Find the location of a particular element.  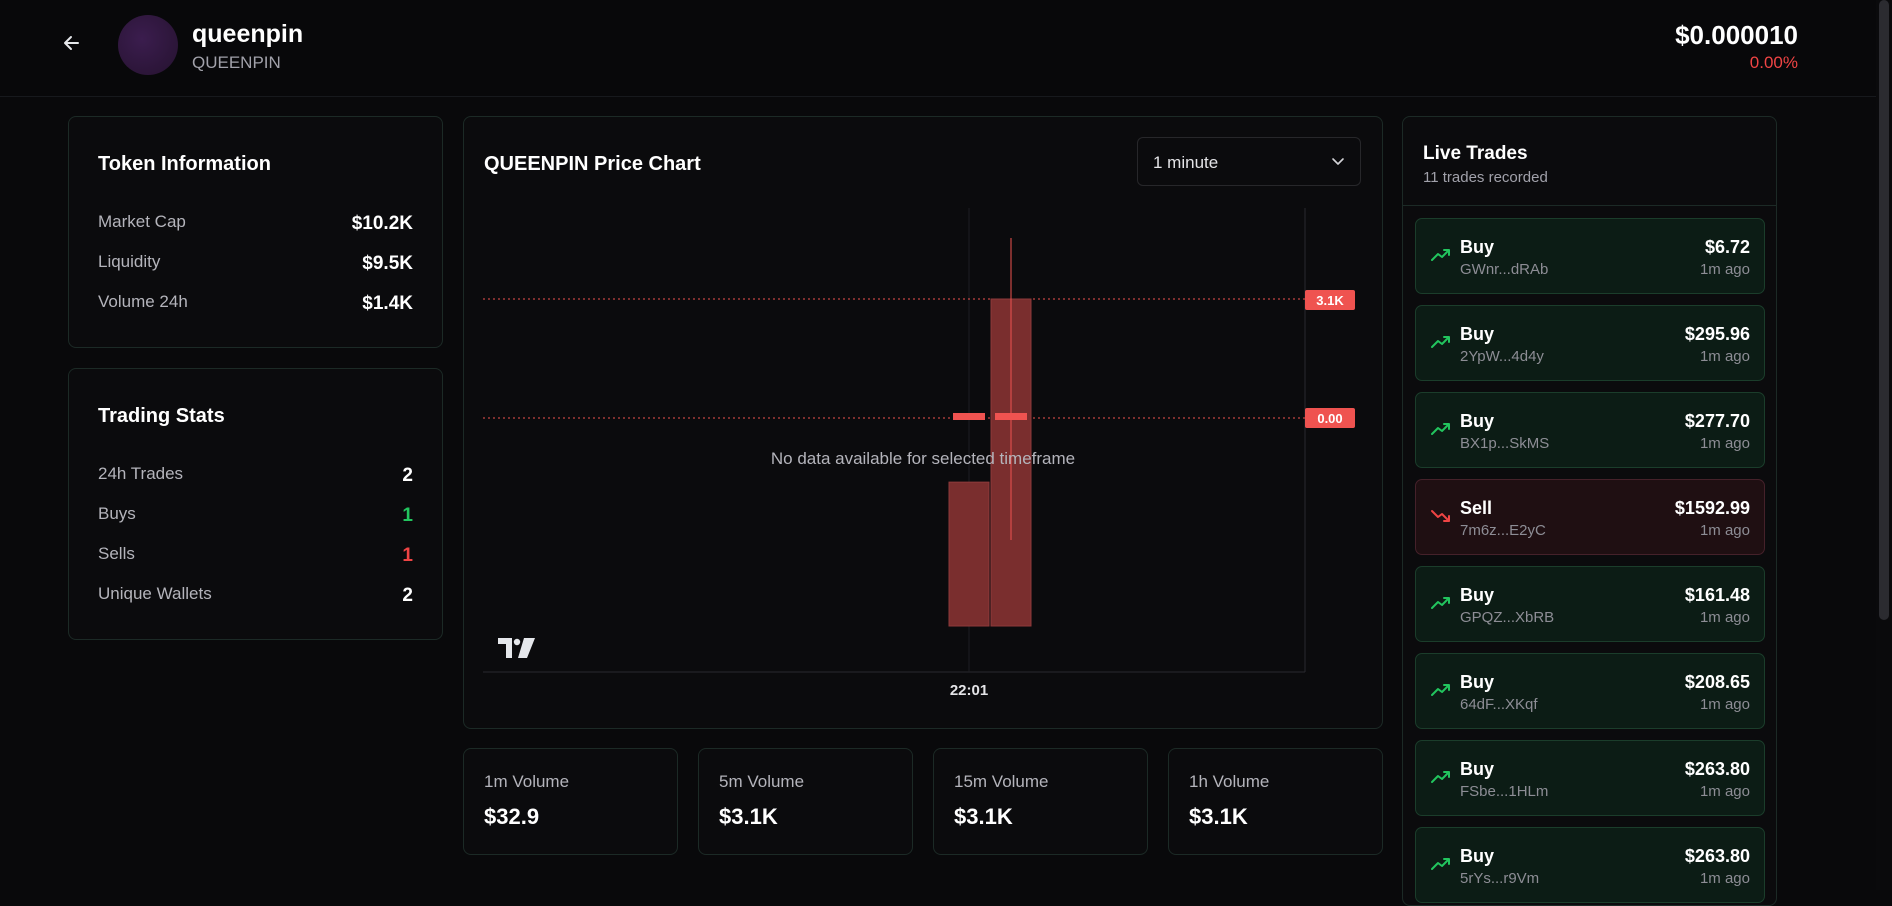

unique-wallets-value: 2 is located at coordinates (407, 595).